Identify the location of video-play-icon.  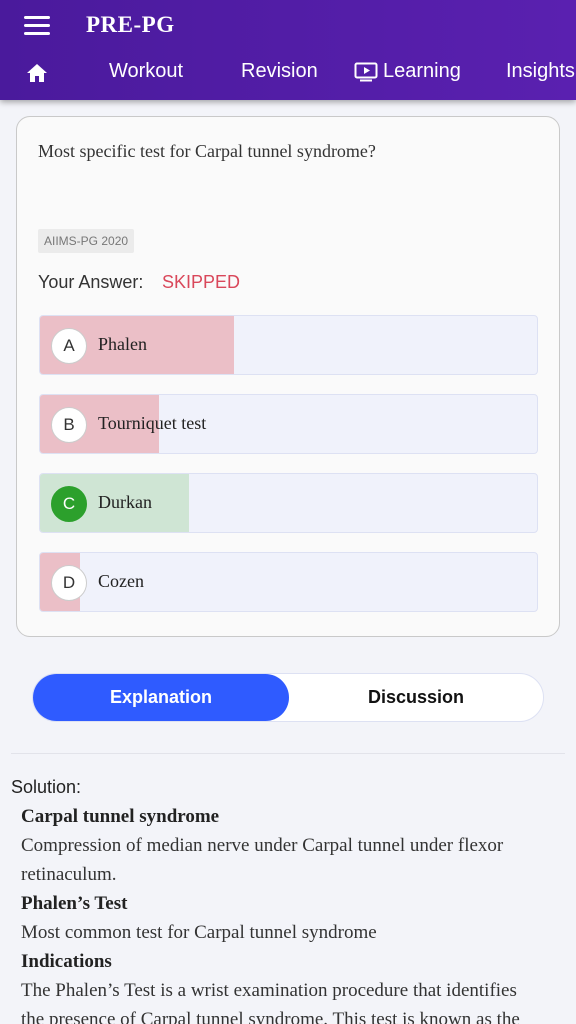
(366, 71).